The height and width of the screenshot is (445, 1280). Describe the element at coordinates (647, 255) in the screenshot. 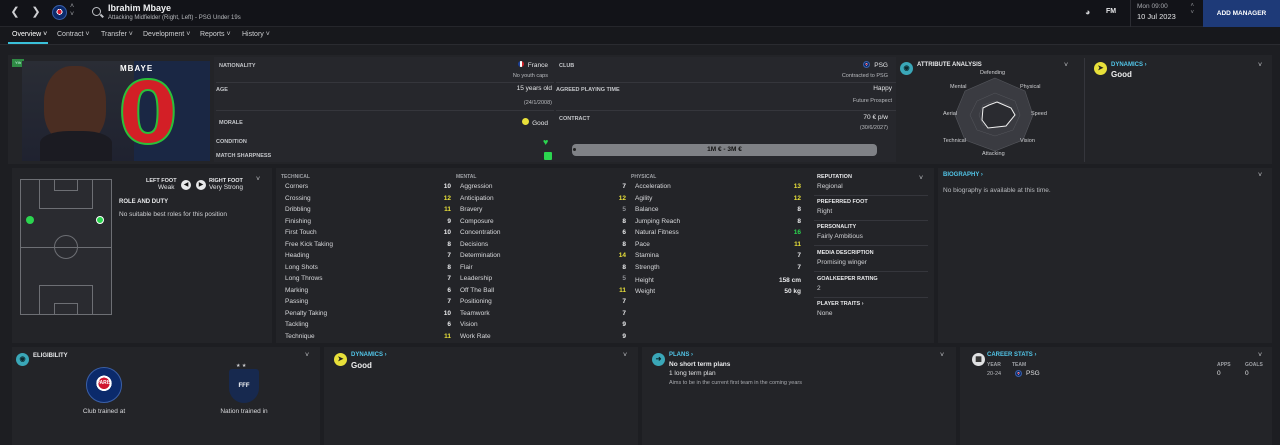

I see `attribute-name: Stamina` at that location.